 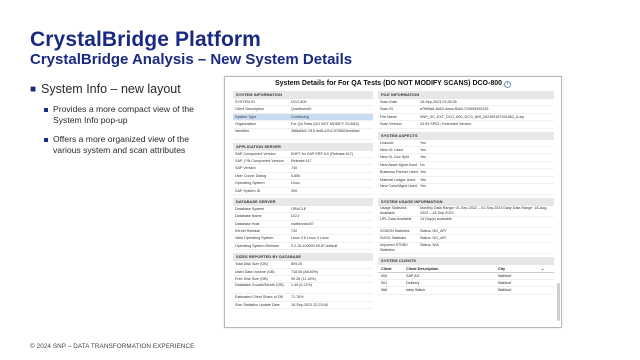 What do you see at coordinates (248, 190) in the screenshot?
I see `attribute-label: SAP System ID` at bounding box center [248, 190].